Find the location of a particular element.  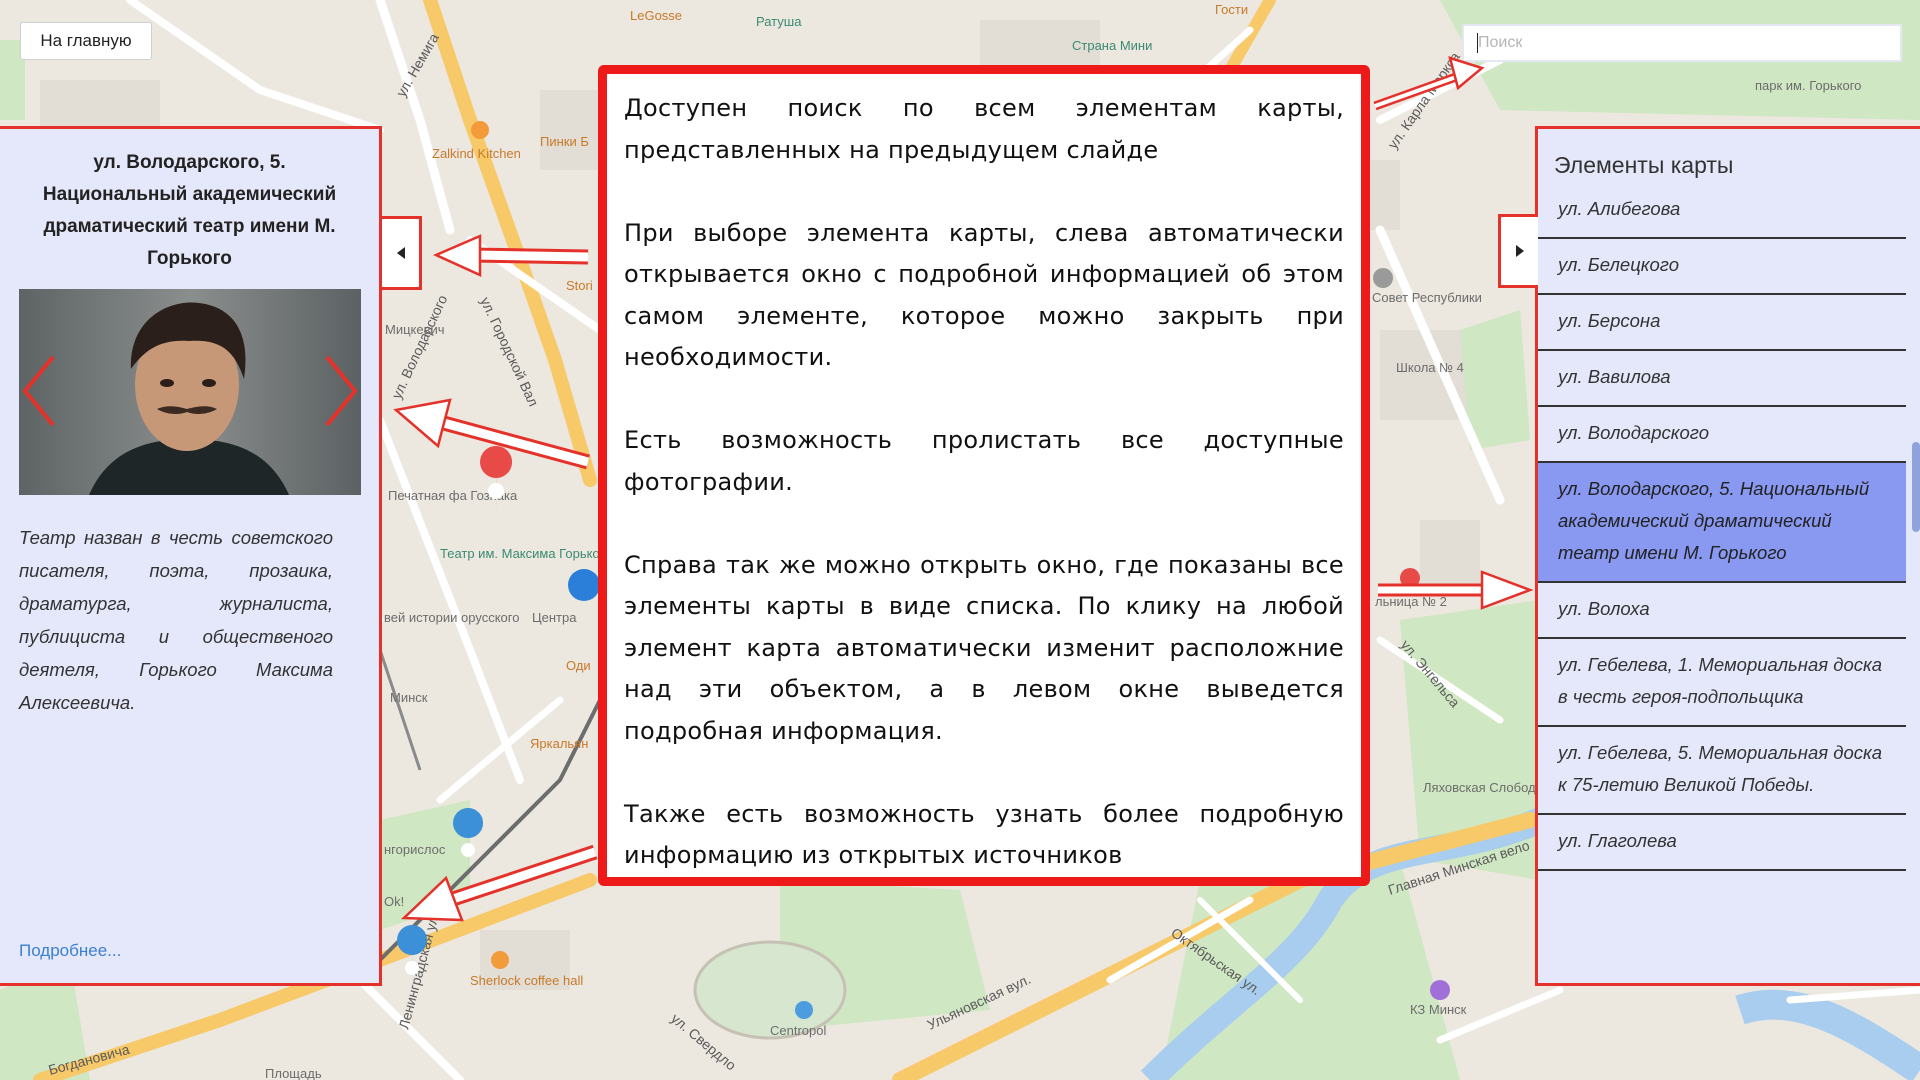

place-label: нгорислос is located at coordinates (415, 849).